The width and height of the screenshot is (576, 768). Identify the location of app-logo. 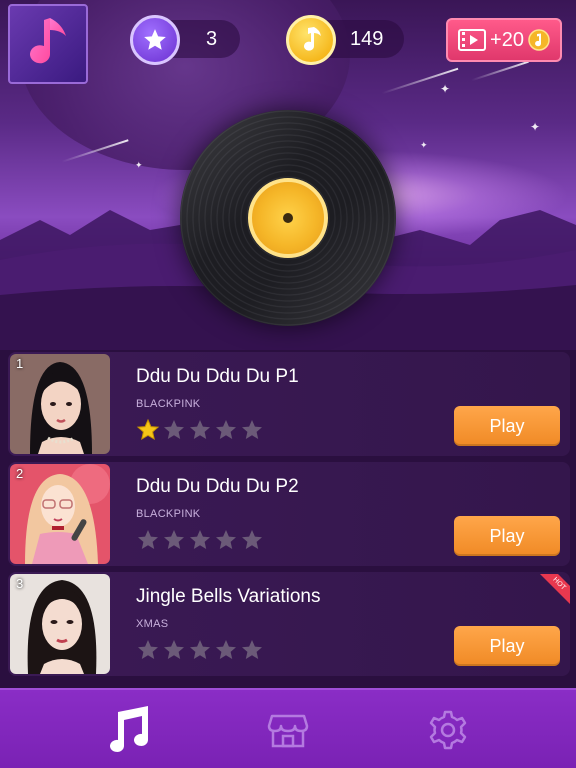
(48, 44).